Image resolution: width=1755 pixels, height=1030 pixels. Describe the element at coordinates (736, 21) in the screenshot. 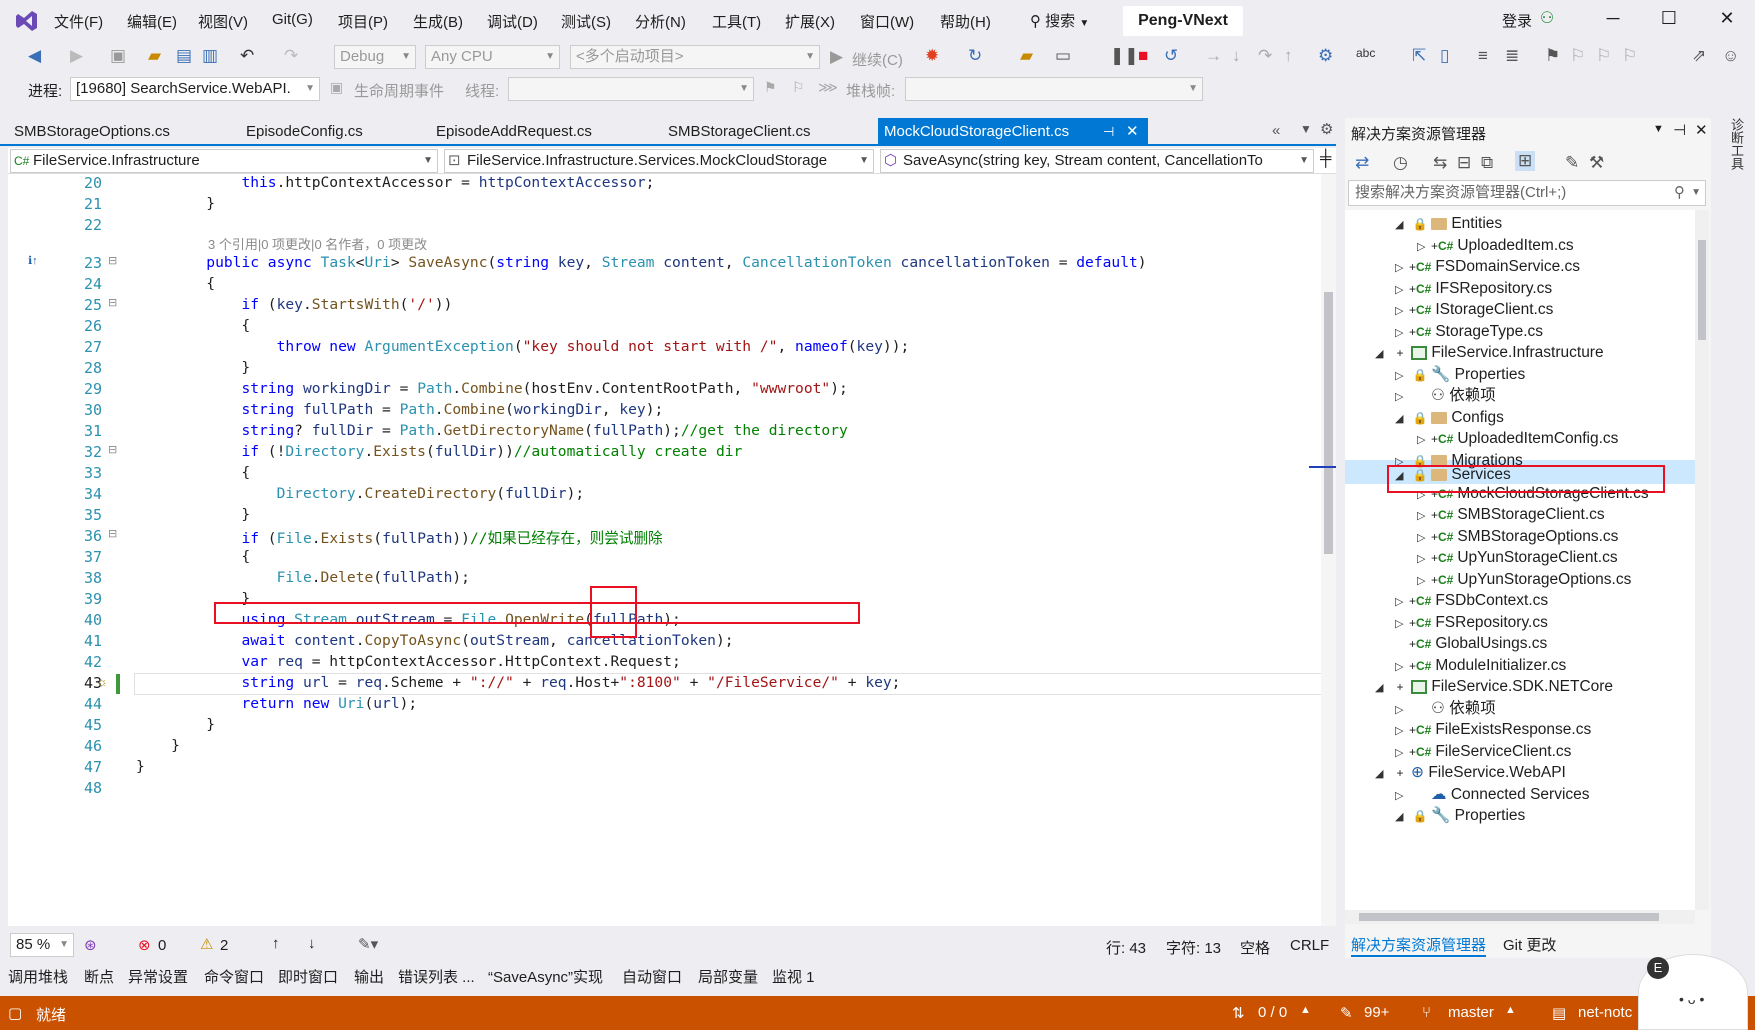

I see `menu-tools: 工具(T)` at that location.